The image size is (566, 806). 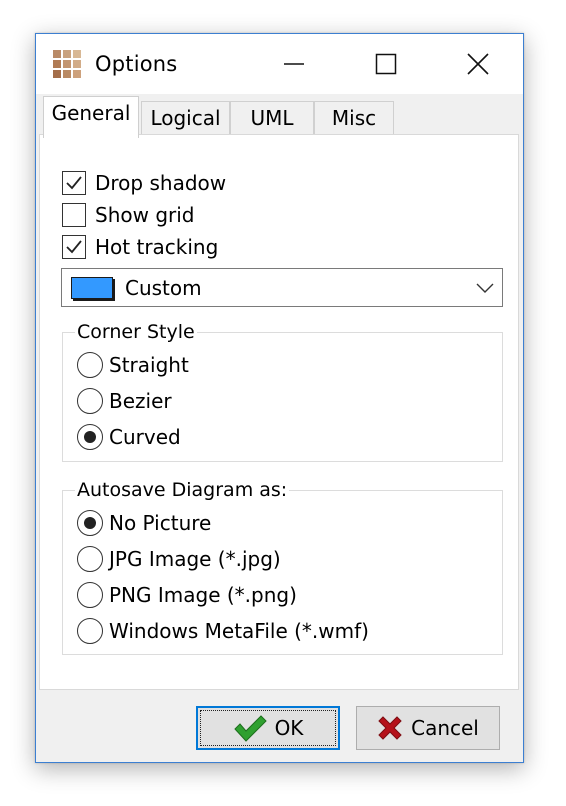 I want to click on cancel-label: Cancel, so click(x=445, y=728).